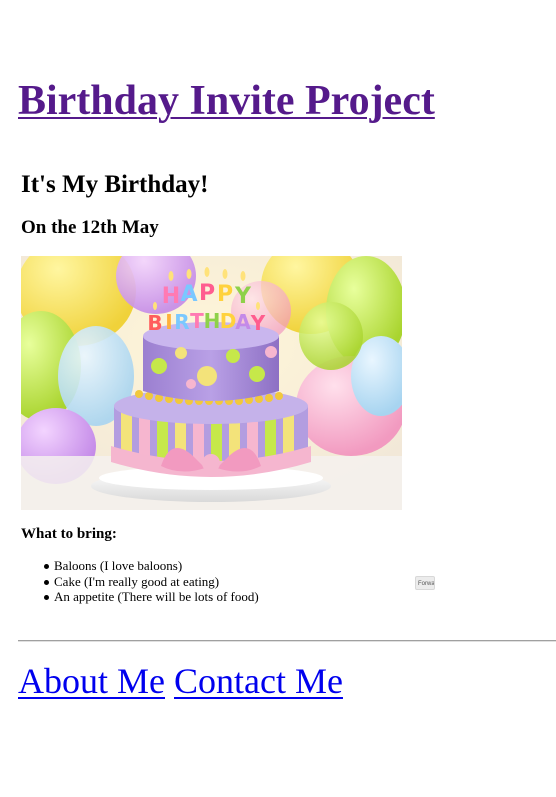  What do you see at coordinates (181, 322) in the screenshot?
I see `svg-text: R` at bounding box center [181, 322].